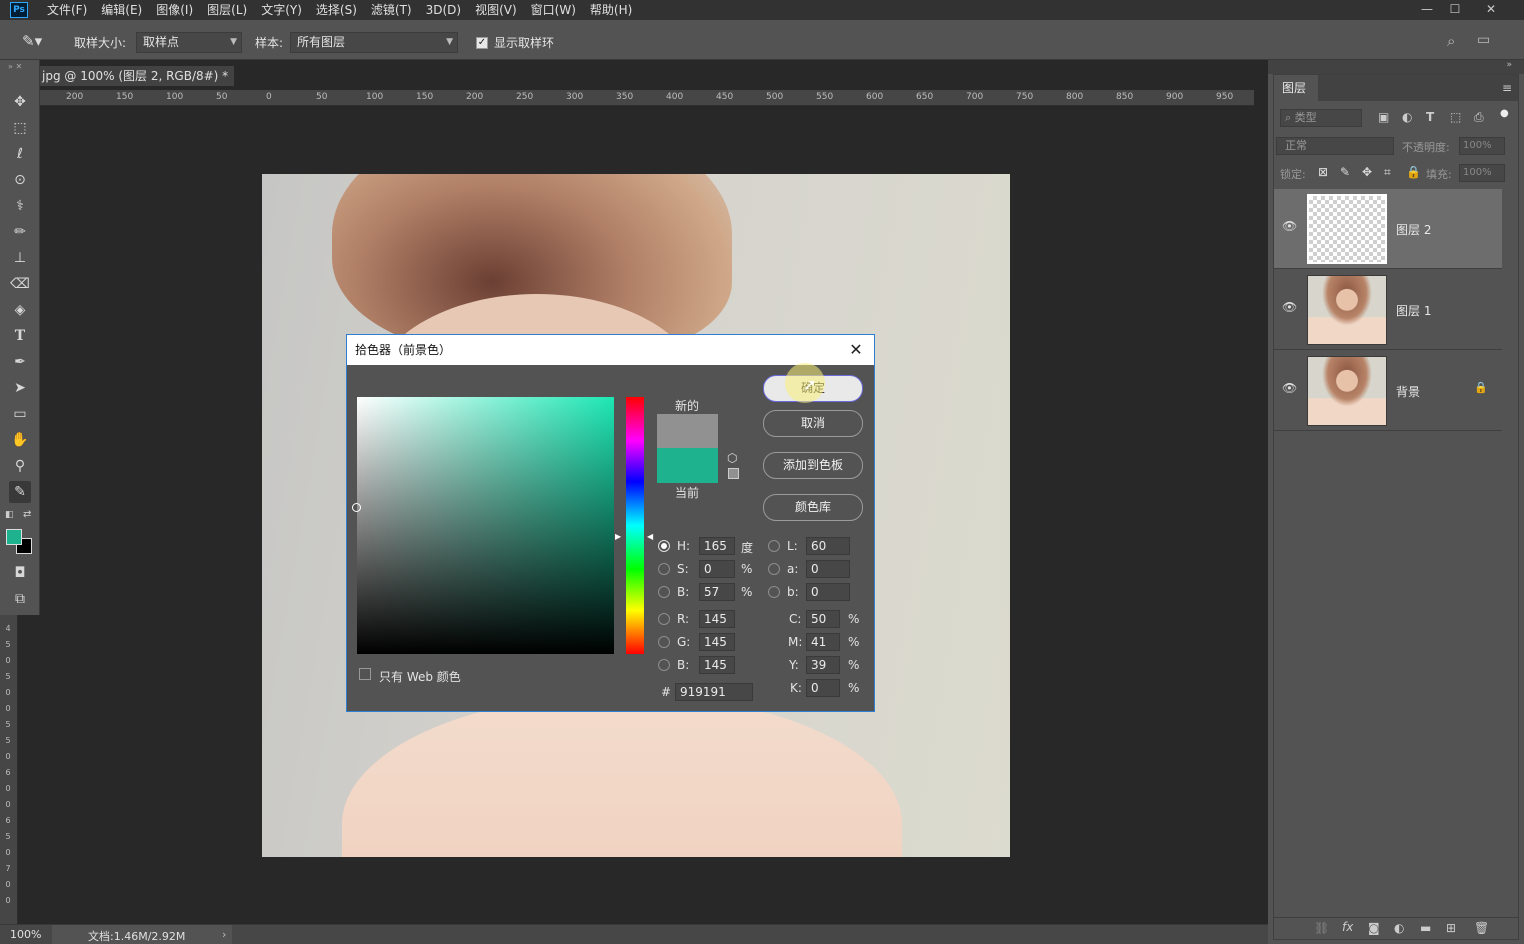 The image size is (1524, 944). Describe the element at coordinates (1451, 928) in the screenshot. I see `new-layer-icon: ⊞` at that location.